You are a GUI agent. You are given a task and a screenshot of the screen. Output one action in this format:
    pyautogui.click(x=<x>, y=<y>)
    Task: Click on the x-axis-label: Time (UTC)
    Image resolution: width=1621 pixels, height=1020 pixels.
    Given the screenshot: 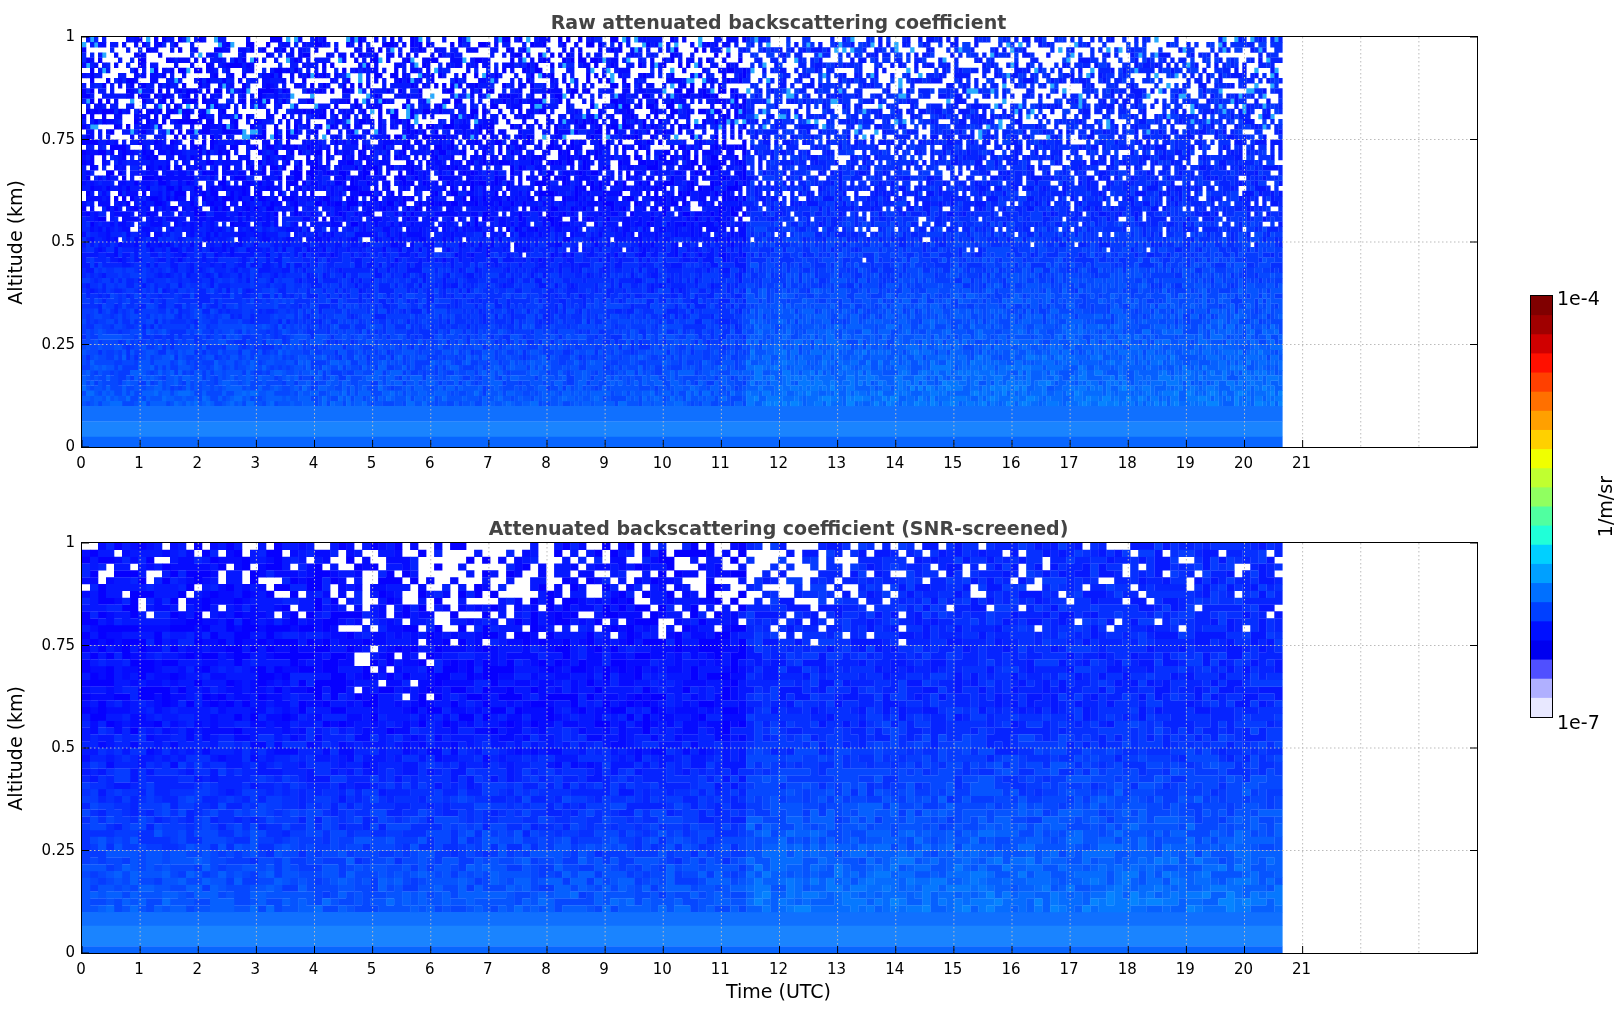 What is the action you would take?
    pyautogui.click(x=778, y=991)
    